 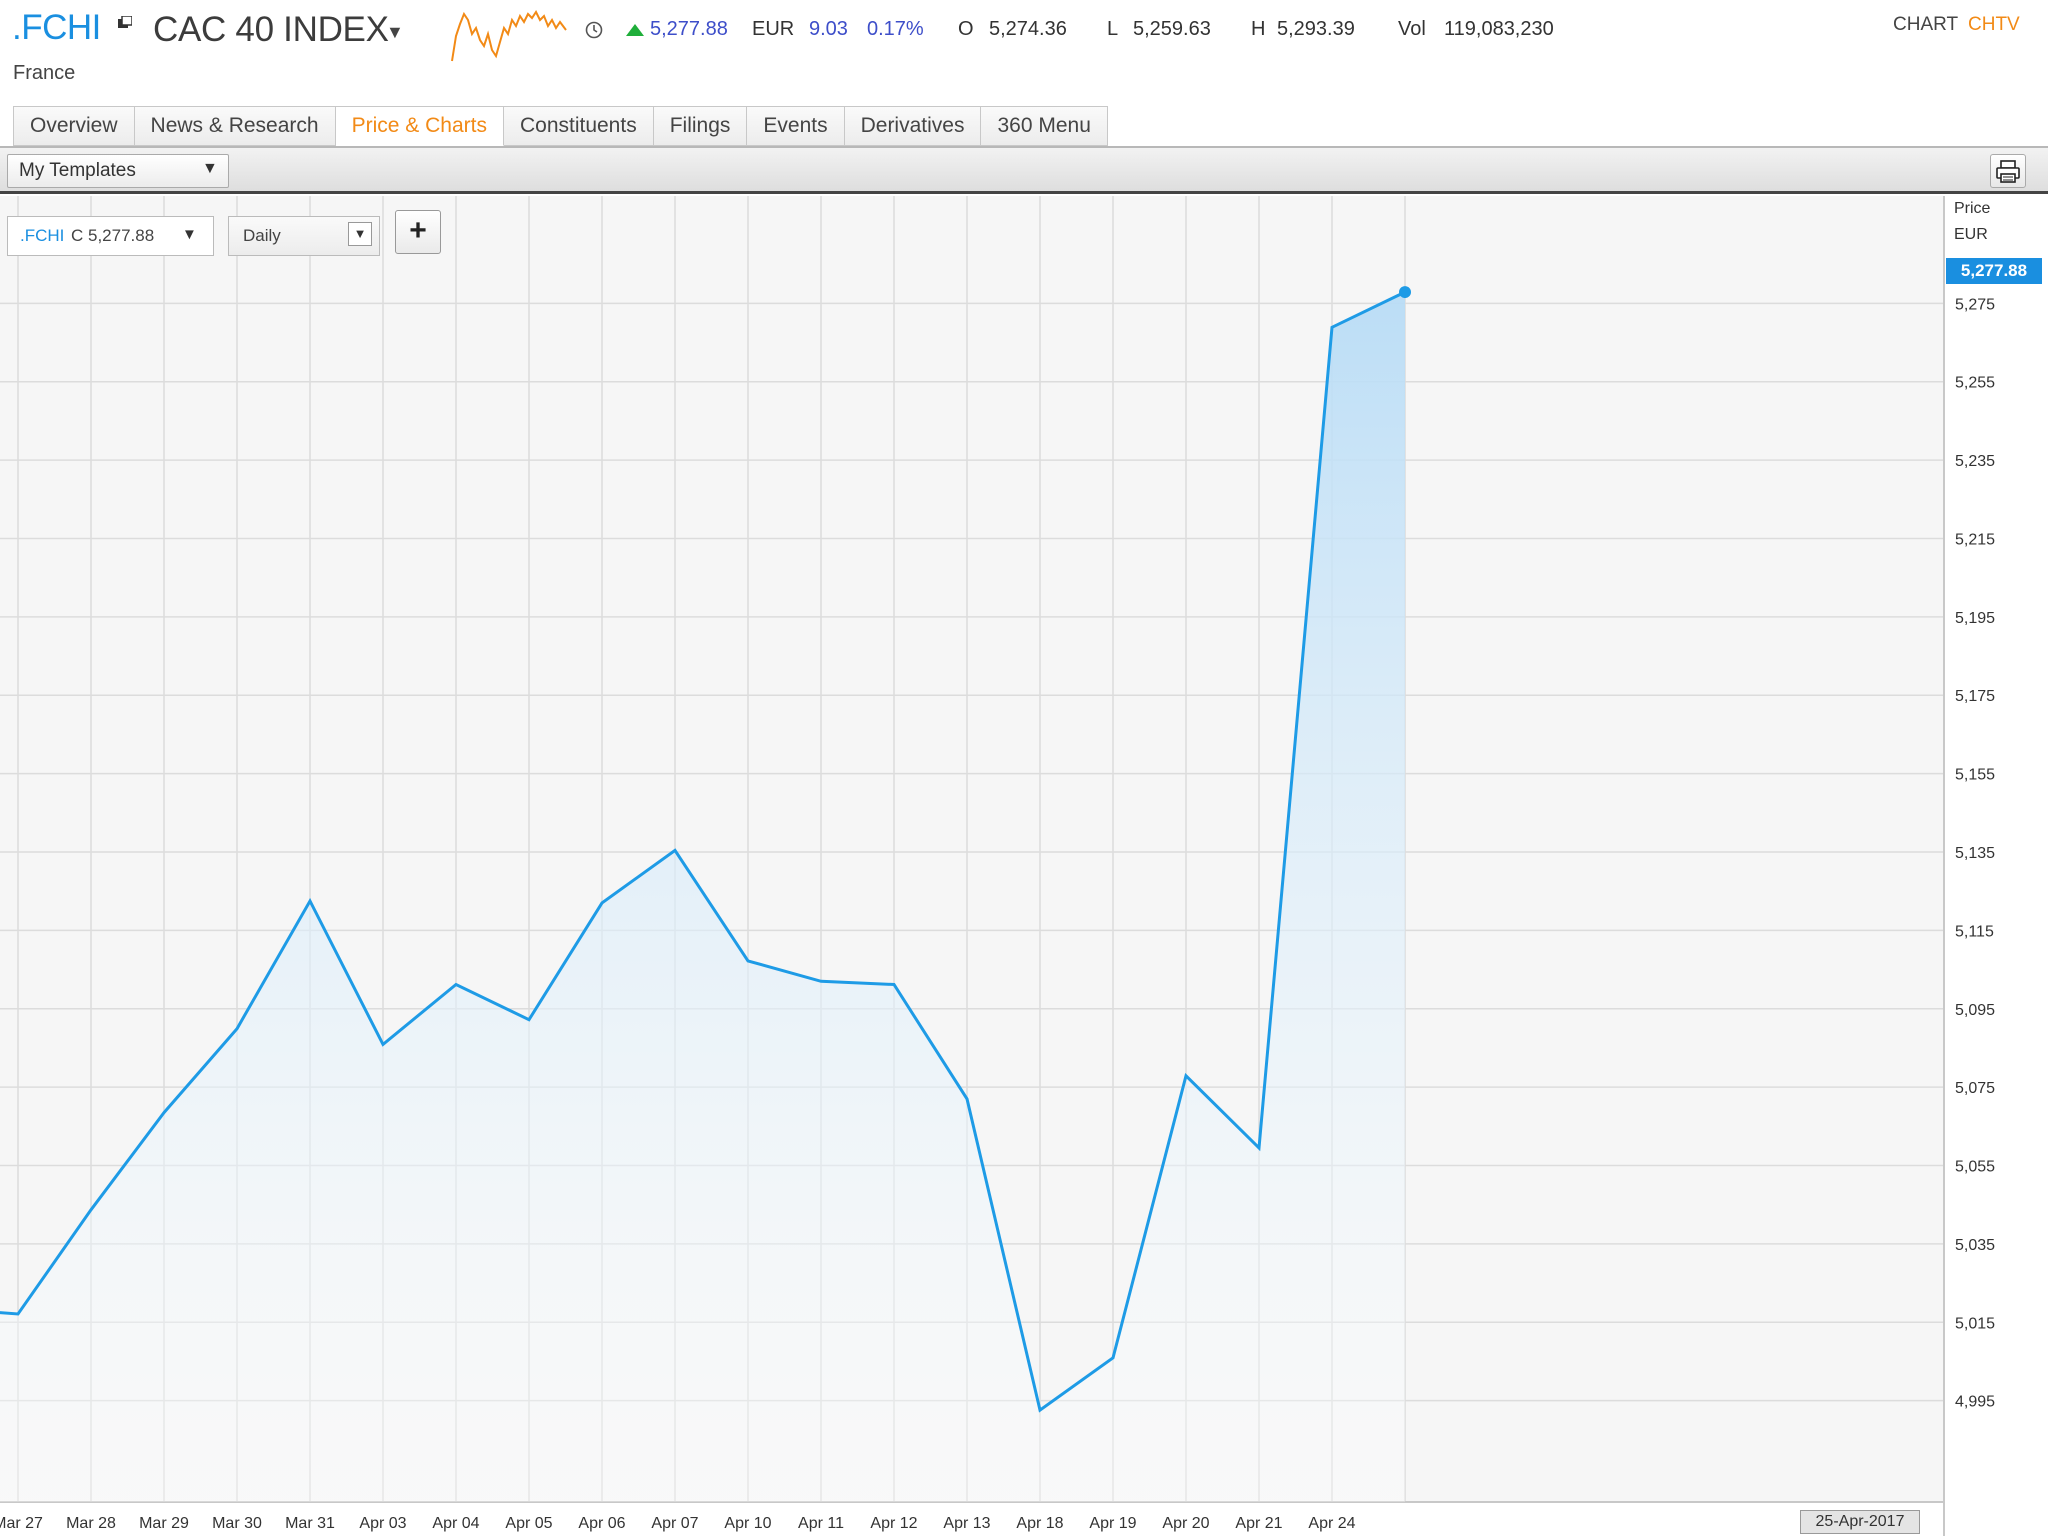 I want to click on x-tick-label: Apr 04, so click(x=455, y=1523).